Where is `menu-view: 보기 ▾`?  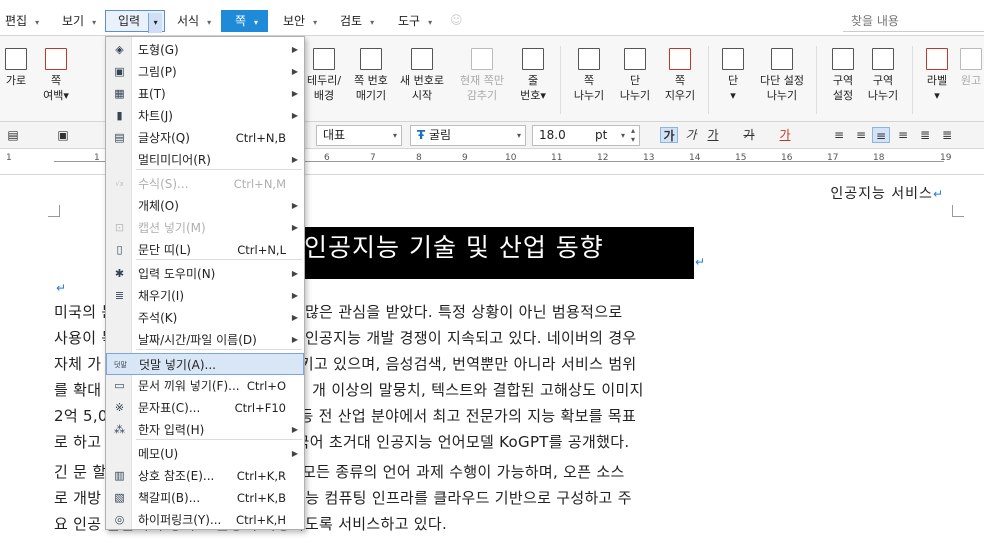 menu-view: 보기 ▾ is located at coordinates (79, 21).